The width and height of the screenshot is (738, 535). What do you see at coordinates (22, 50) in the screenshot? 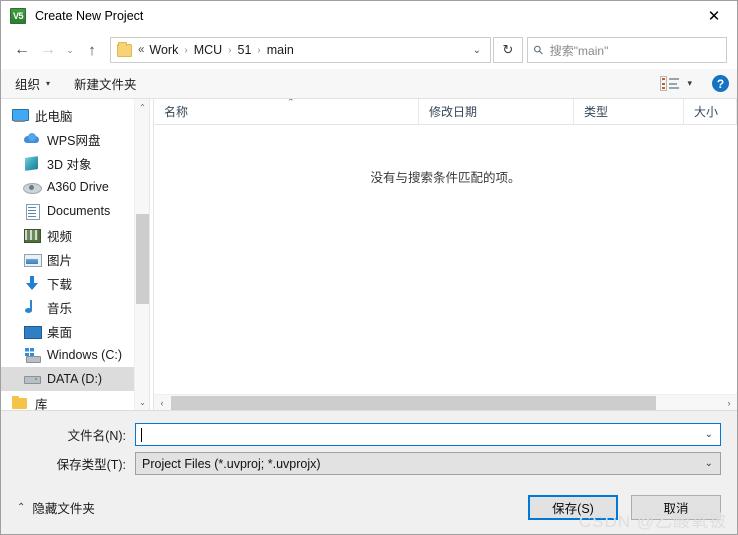
I see `back-button: ←` at bounding box center [22, 50].